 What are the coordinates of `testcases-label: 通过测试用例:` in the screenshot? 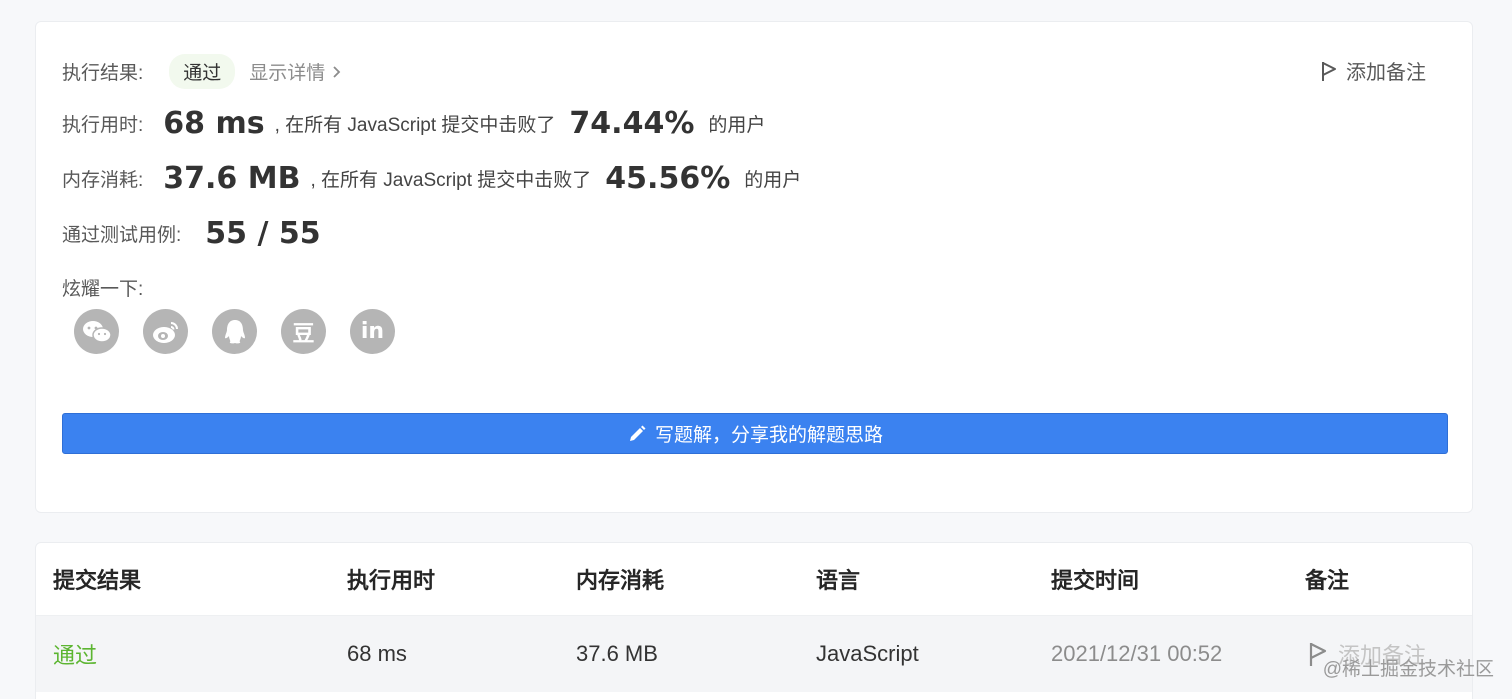 It's located at (122, 235).